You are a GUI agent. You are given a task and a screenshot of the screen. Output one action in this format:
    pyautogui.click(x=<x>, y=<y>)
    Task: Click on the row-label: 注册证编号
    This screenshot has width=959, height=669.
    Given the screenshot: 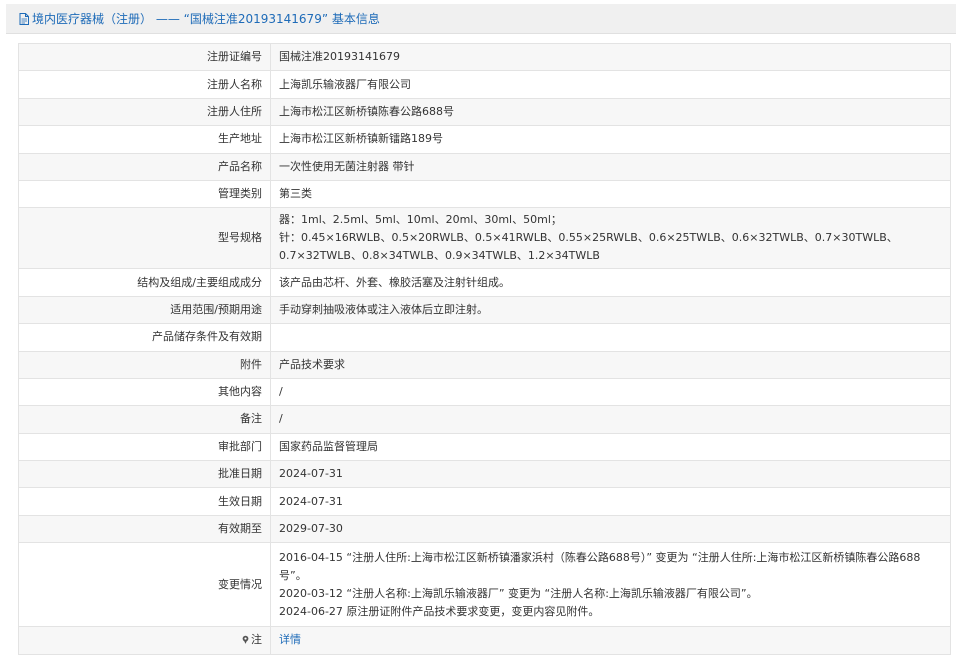 What is the action you would take?
    pyautogui.click(x=144, y=57)
    